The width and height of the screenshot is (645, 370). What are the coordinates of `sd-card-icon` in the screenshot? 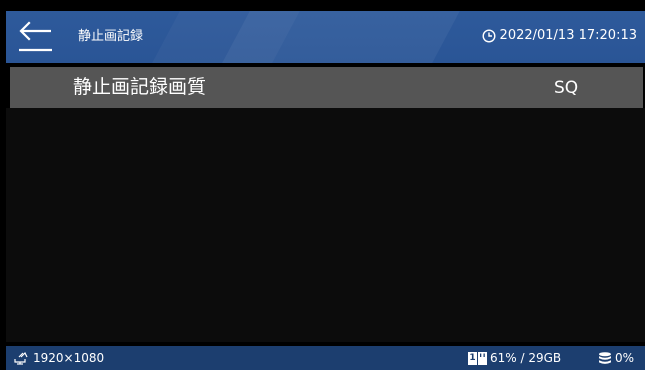 It's located at (482, 358).